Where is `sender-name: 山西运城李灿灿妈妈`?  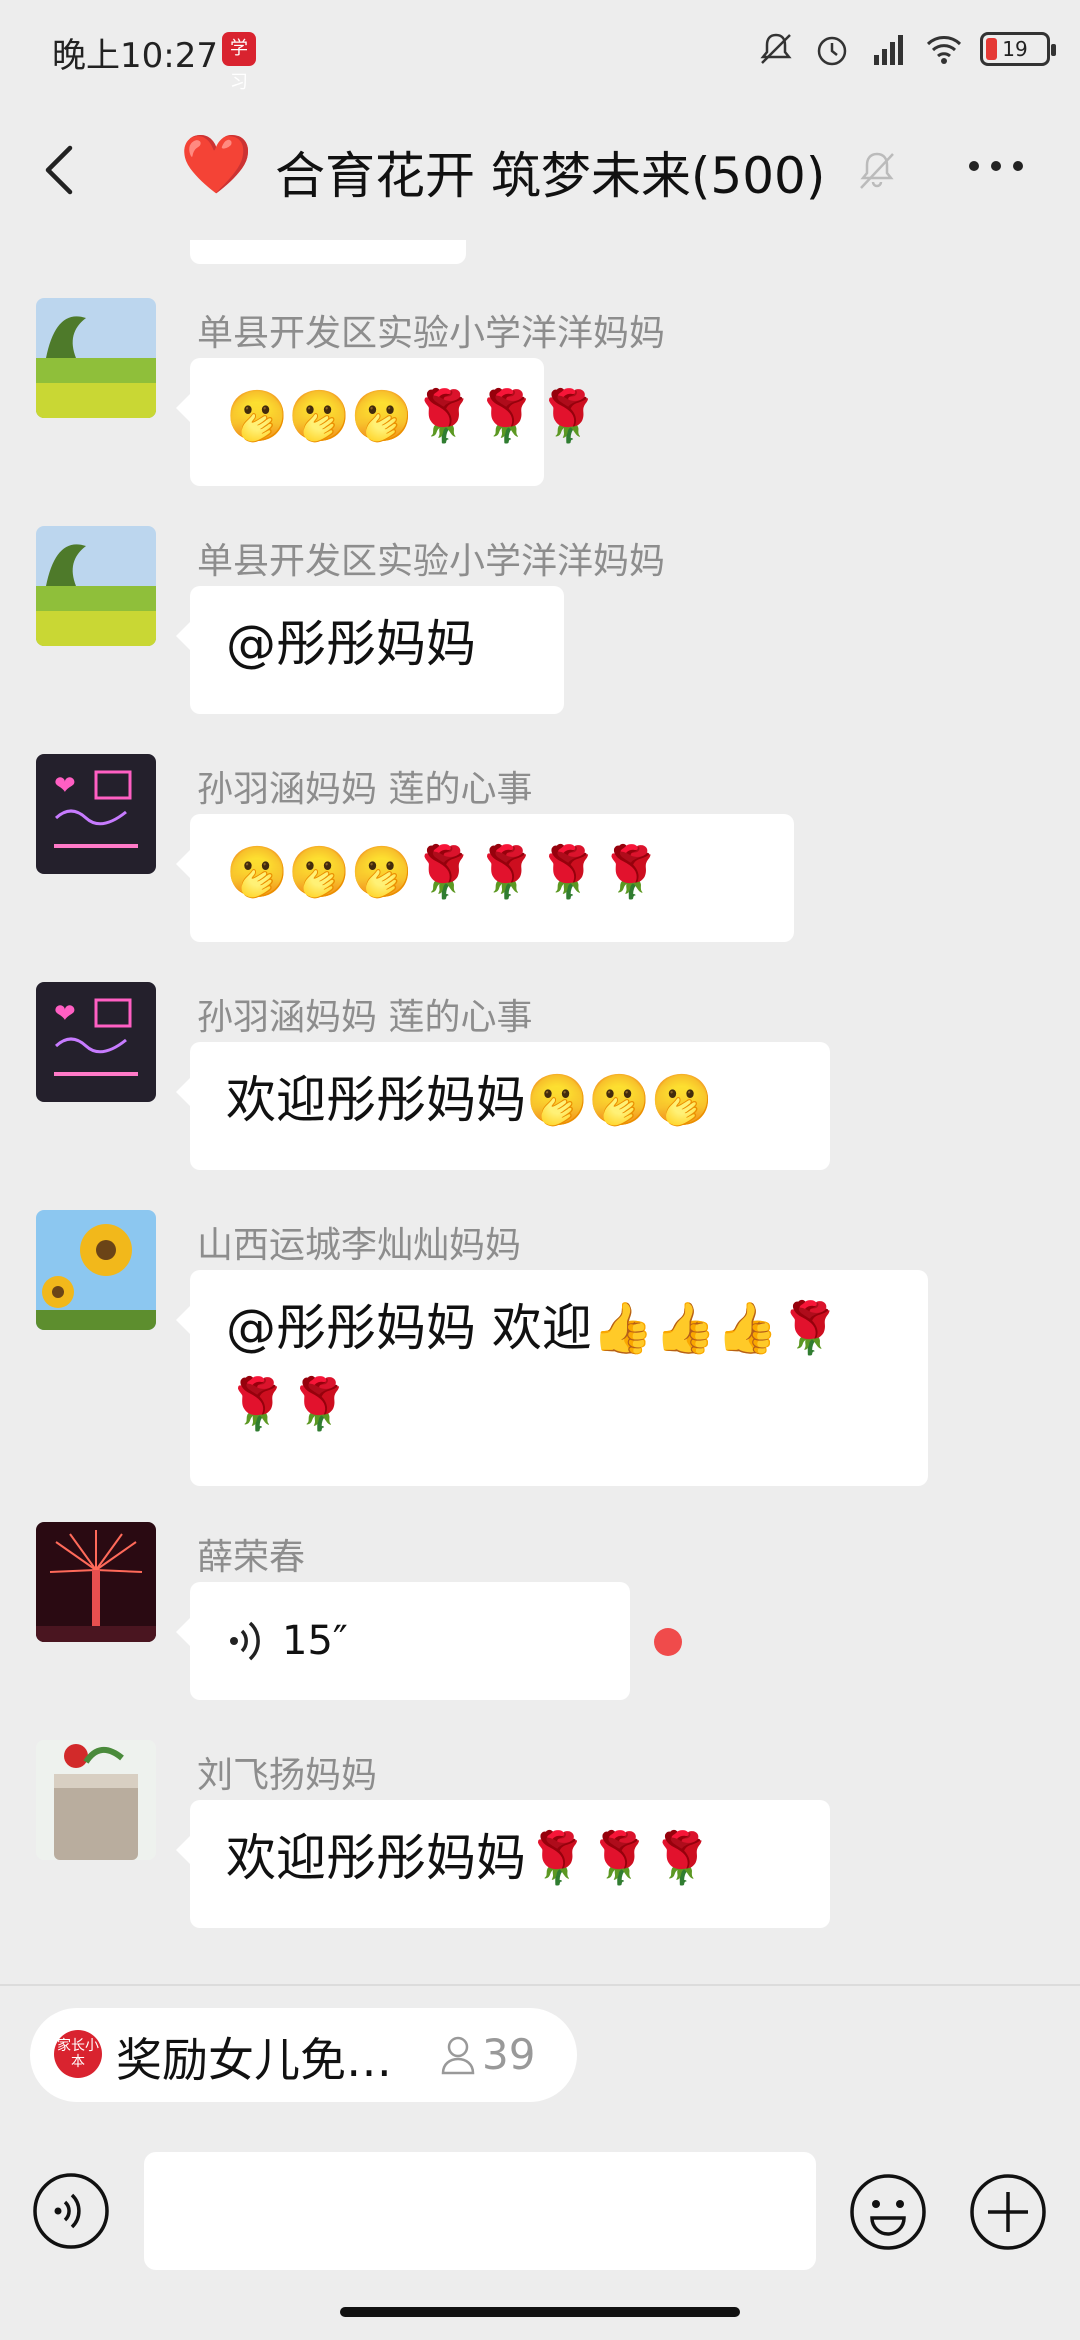
sender-name: 山西运城李灿灿妈妈 is located at coordinates (359, 1245).